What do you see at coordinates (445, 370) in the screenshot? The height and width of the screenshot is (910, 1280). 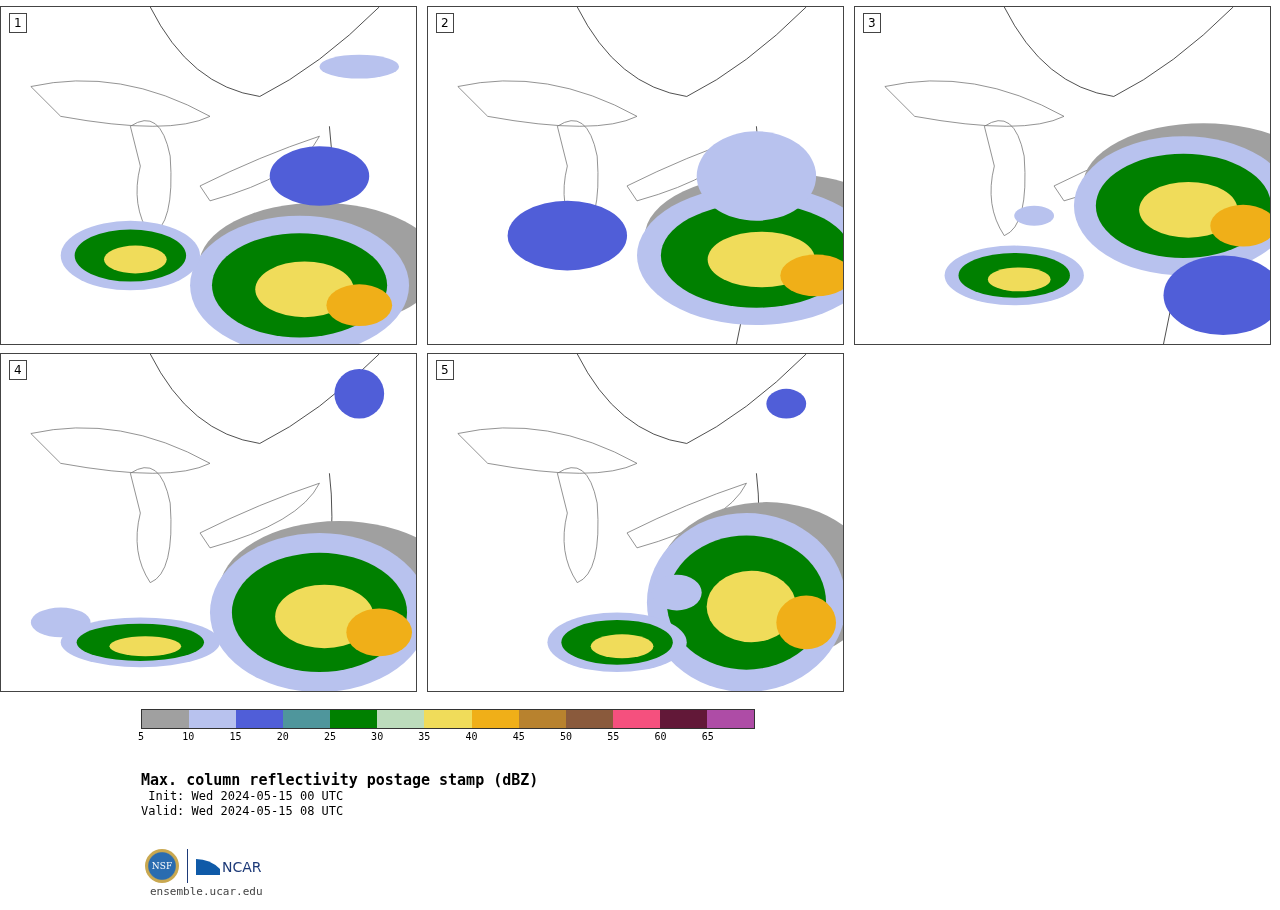 I see `panel-number: 5` at bounding box center [445, 370].